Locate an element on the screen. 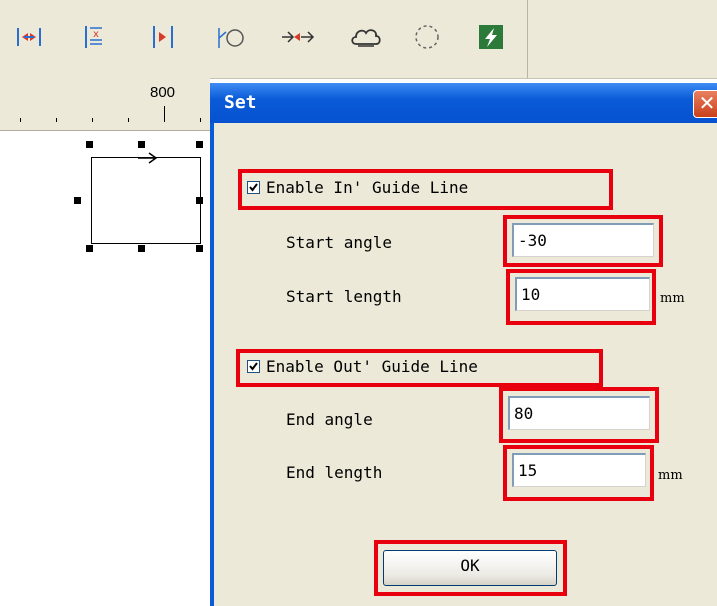 The image size is (717, 606). dialog-titlebar: Set ✕ is located at coordinates (463, 103).